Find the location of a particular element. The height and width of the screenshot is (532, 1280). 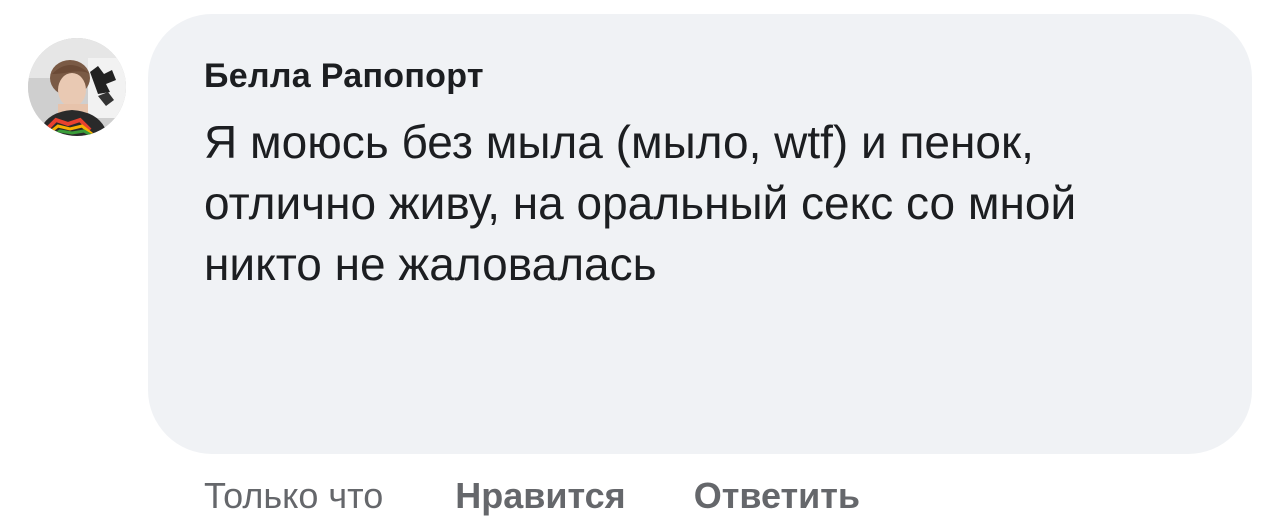

like-button: Нравится is located at coordinates (540, 496).